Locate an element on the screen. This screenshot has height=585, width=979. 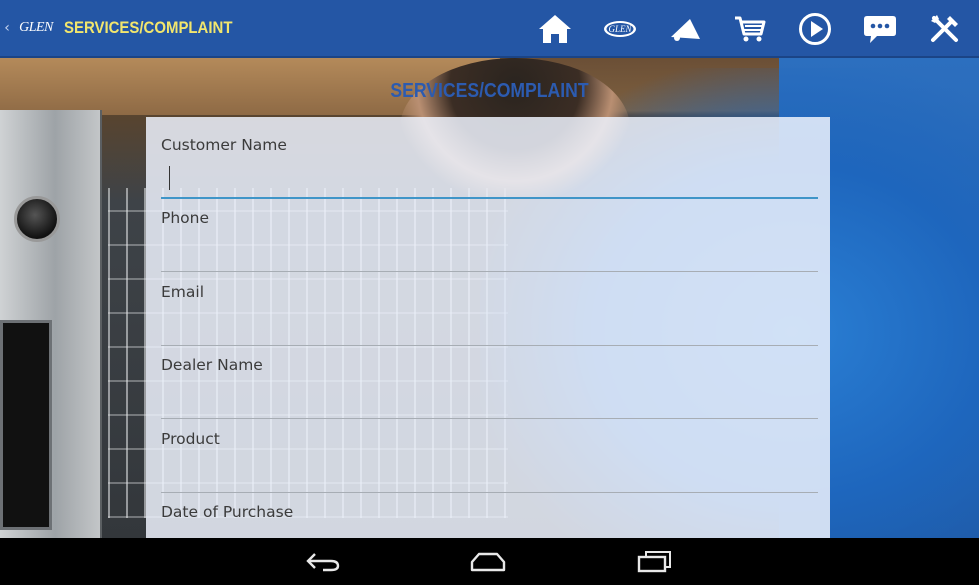
svg-text: GLEN is located at coordinates (620, 29).